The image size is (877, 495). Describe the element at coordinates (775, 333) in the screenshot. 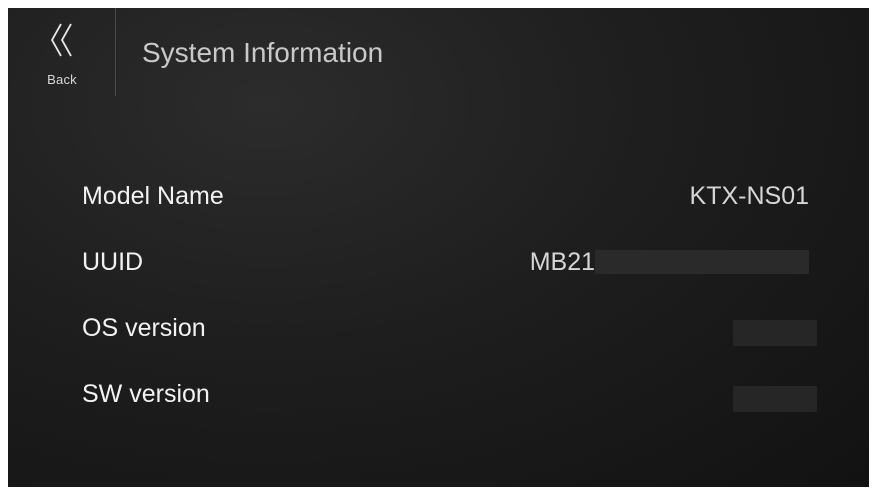

I see `os-version-redaction` at that location.